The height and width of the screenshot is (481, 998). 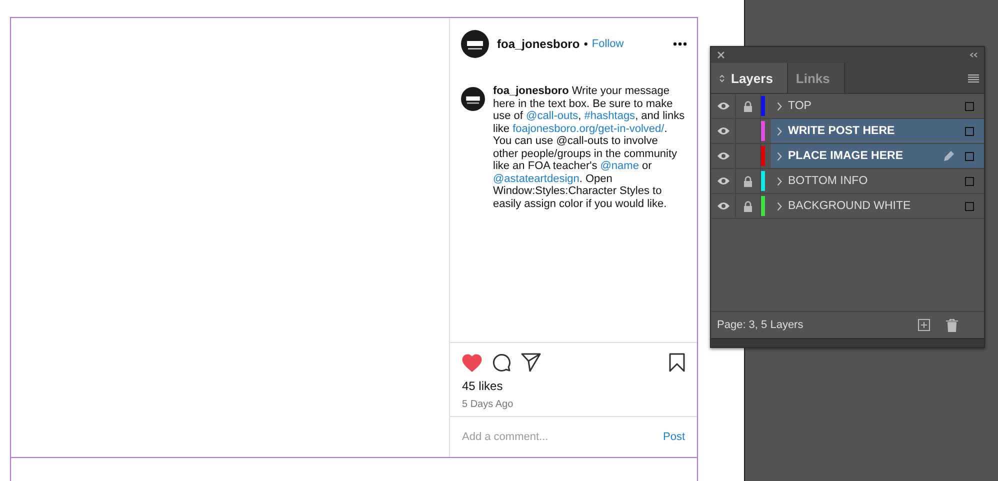 I want to click on post-time: 5 Days Ago, so click(x=488, y=404).